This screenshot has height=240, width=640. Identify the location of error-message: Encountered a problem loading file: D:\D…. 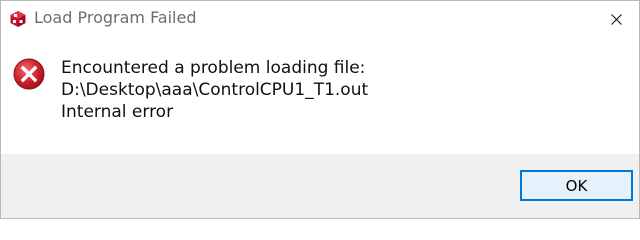
(214, 90).